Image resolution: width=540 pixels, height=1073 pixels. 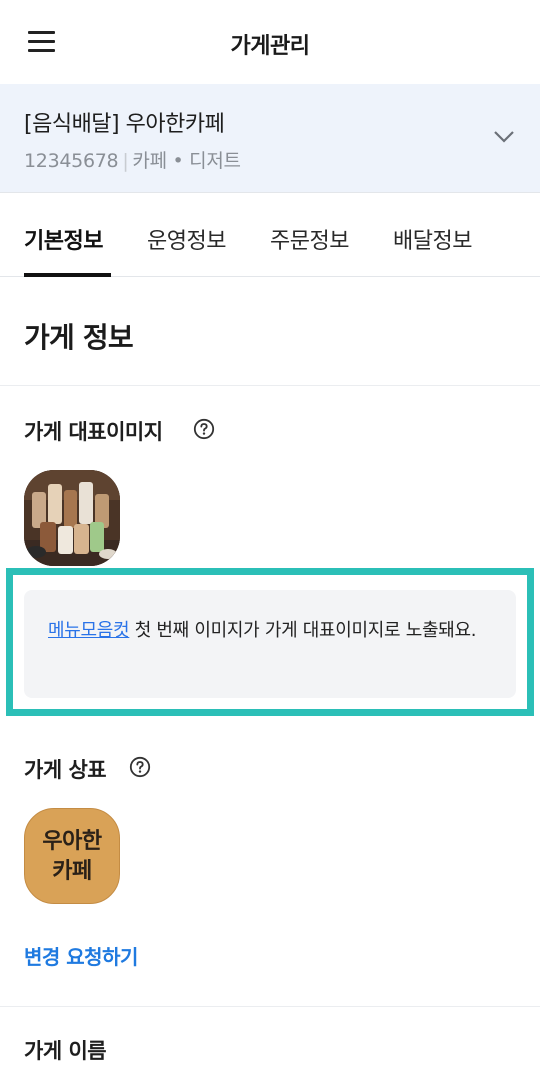 I want to click on tab-operation-info: 운영정보, so click(x=186, y=239).